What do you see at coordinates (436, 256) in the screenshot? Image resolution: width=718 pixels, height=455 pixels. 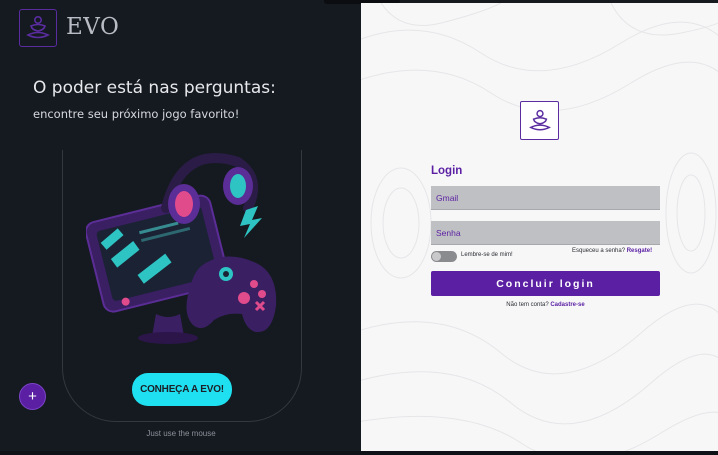 I see `toggle-knob` at bounding box center [436, 256].